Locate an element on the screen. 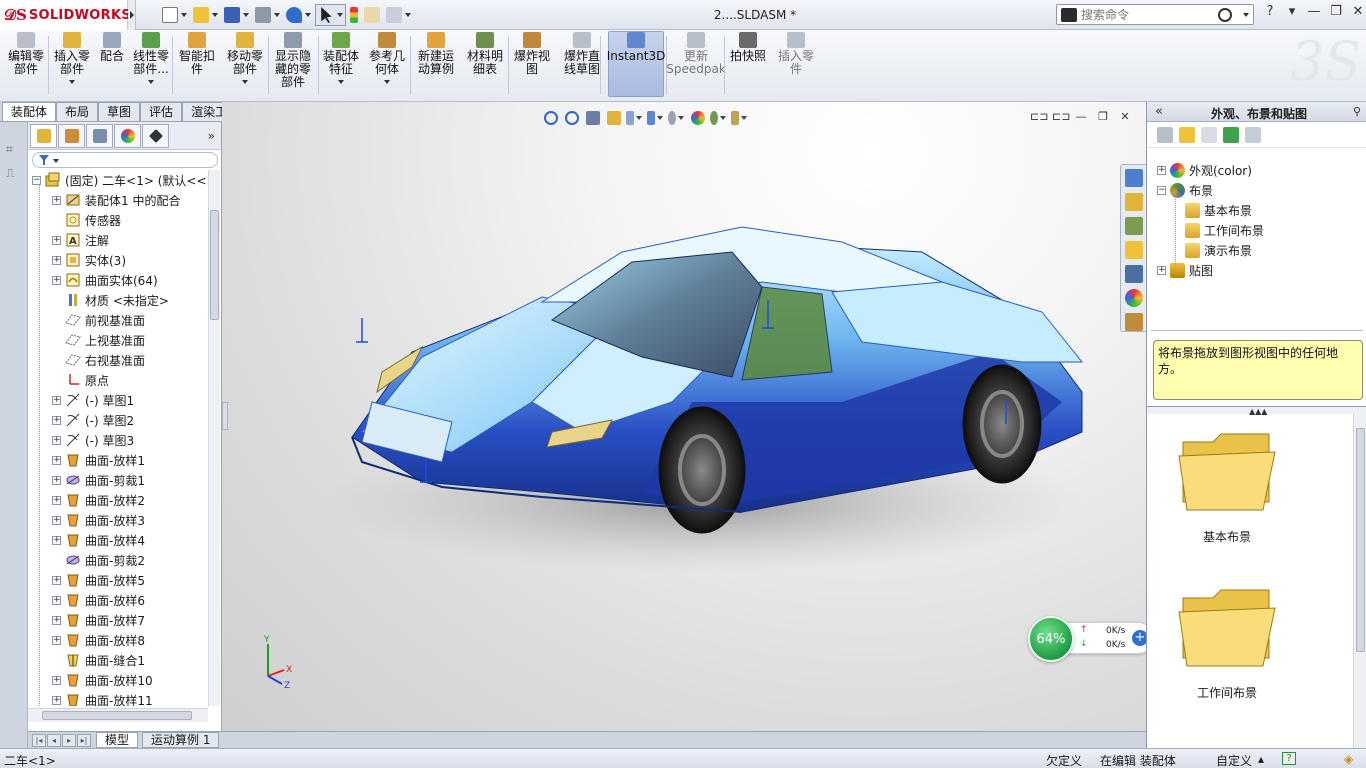  view-palette-icon is located at coordinates (1134, 274).